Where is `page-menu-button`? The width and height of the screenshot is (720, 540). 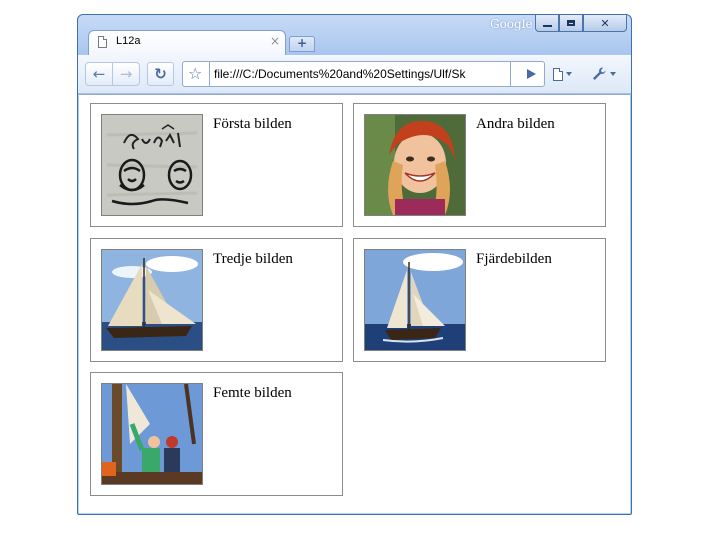
page-menu-button is located at coordinates (568, 74).